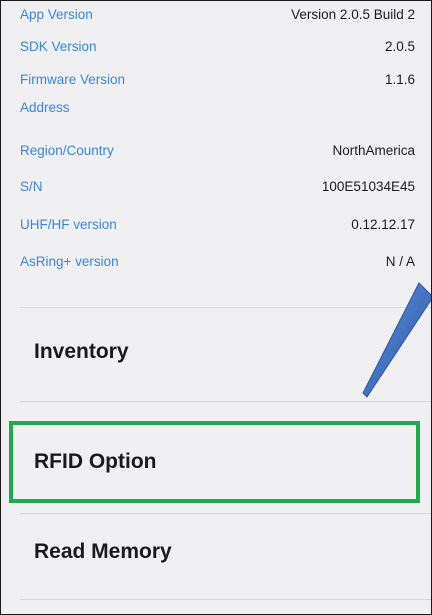 This screenshot has width=432, height=615. What do you see at coordinates (225, 307) in the screenshot?
I see `section-divider` at bounding box center [225, 307].